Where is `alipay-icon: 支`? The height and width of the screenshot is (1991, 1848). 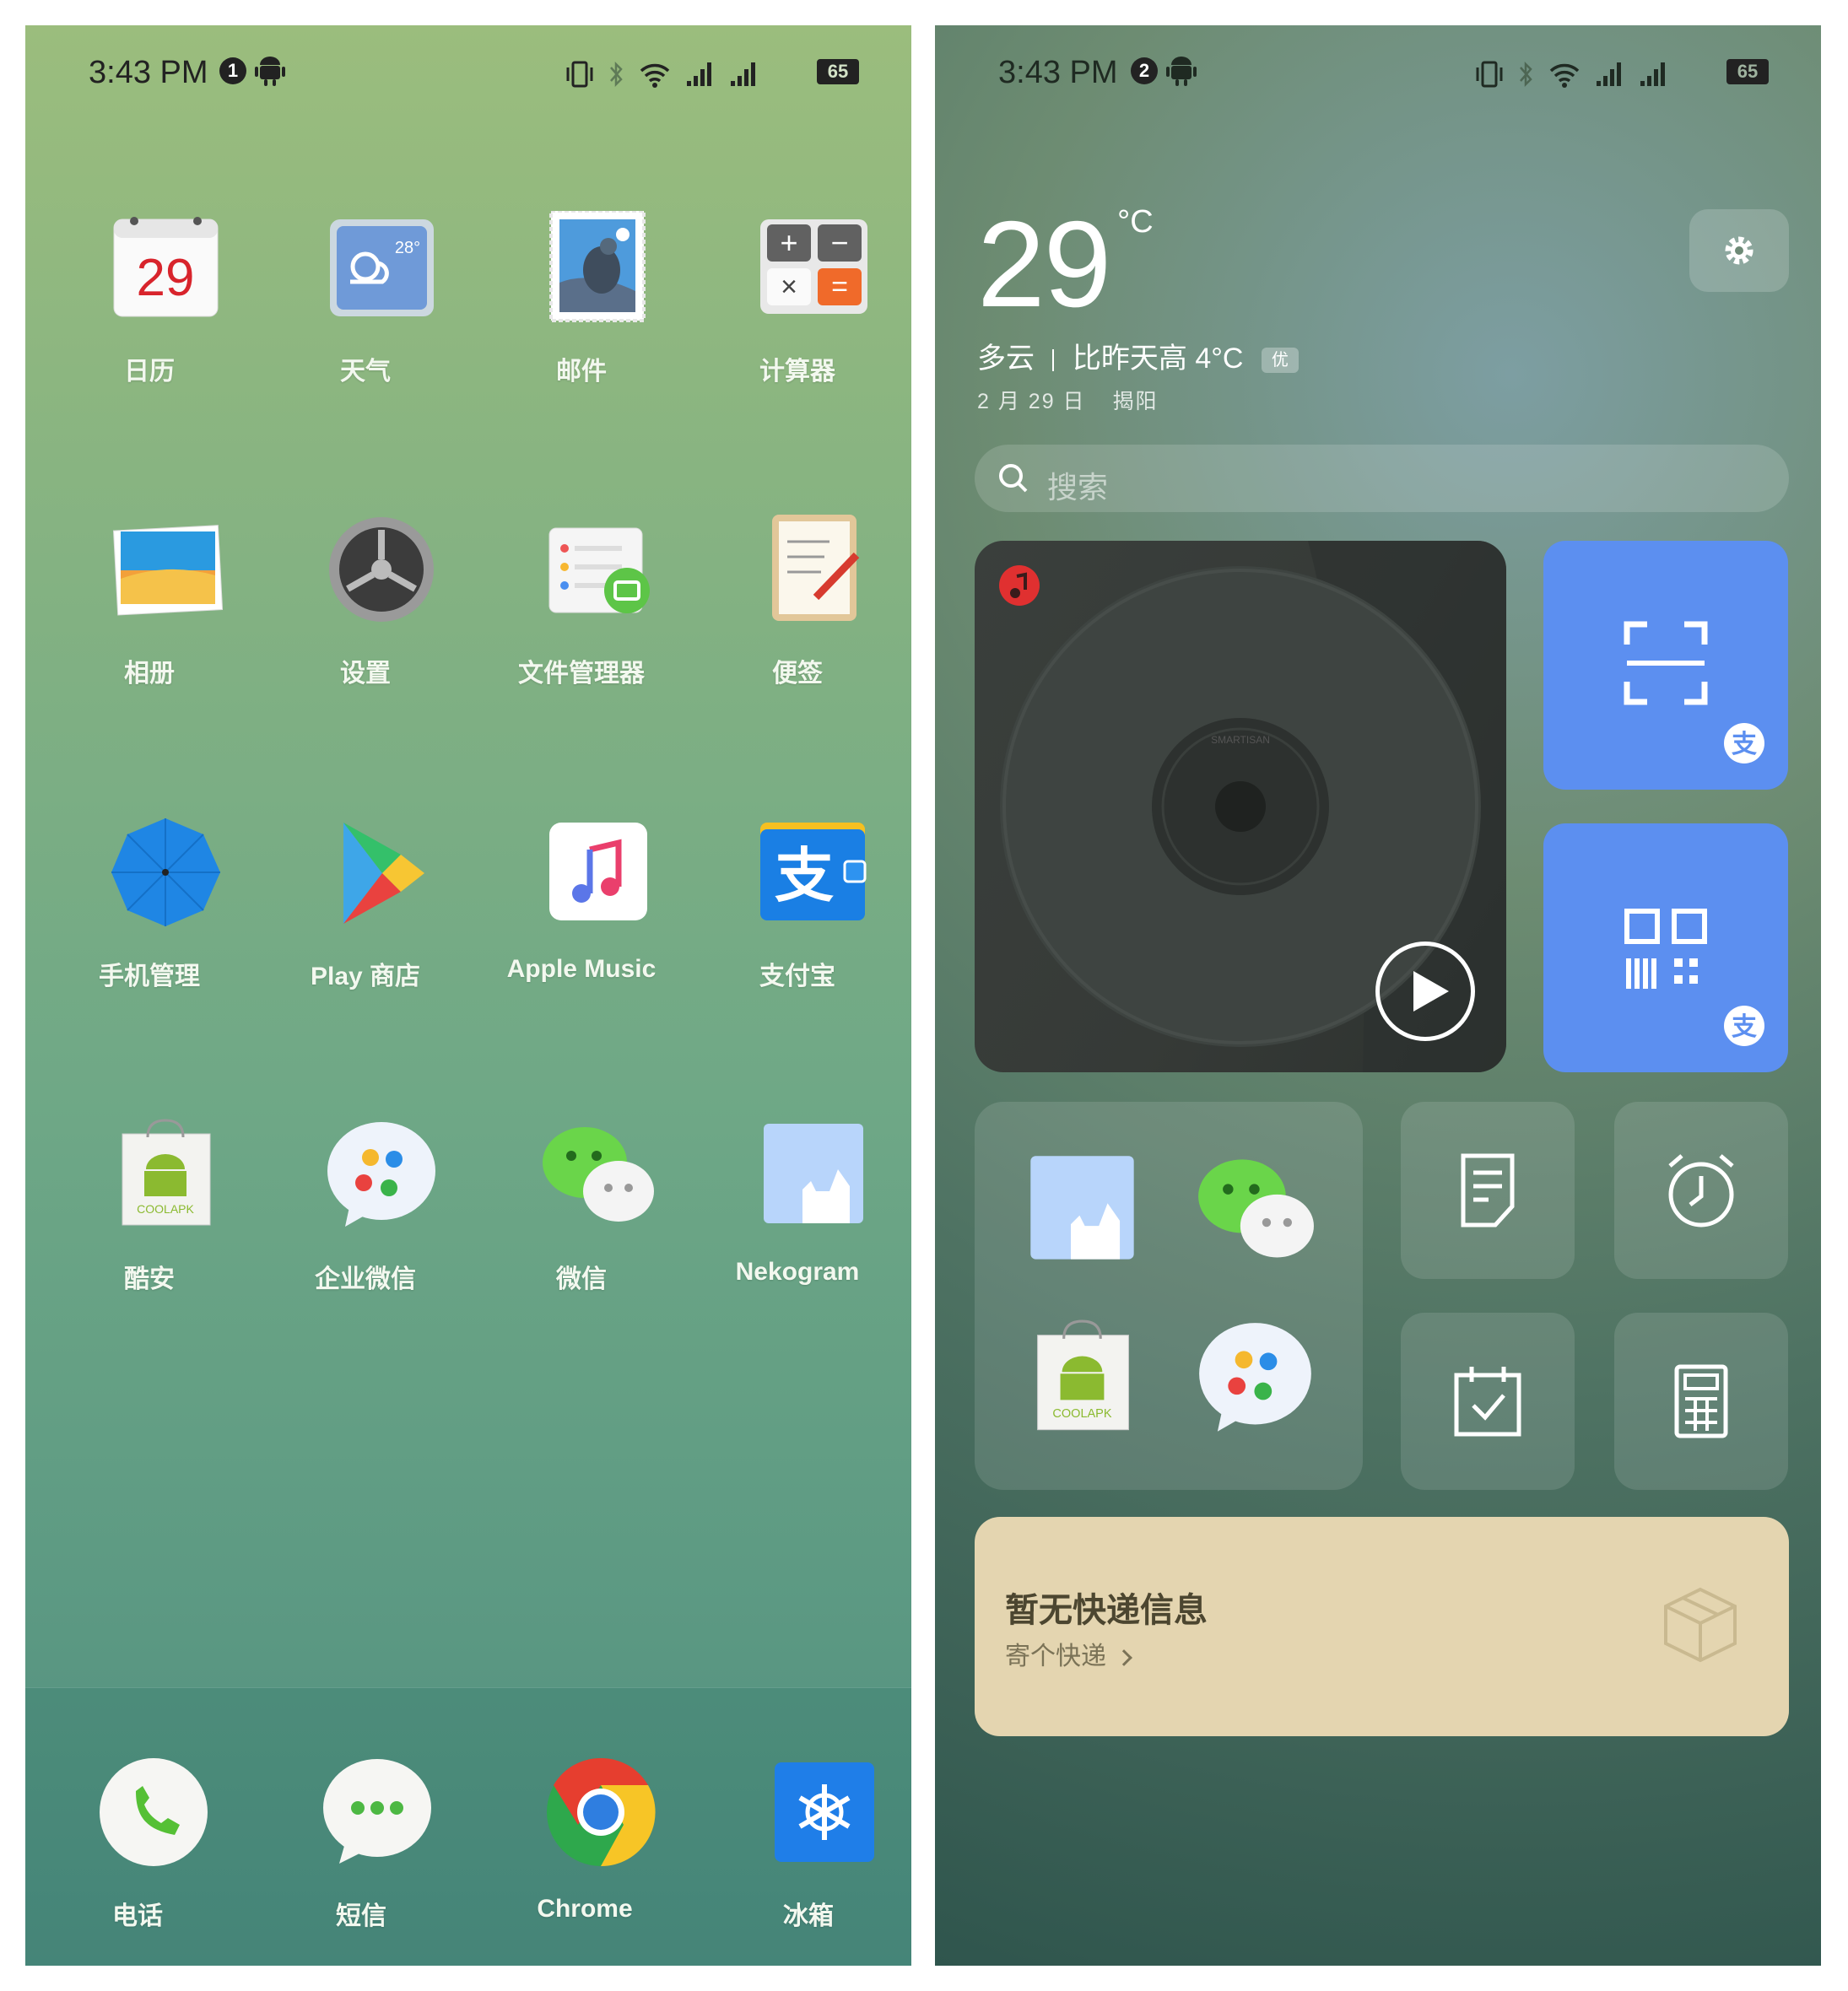 alipay-icon: 支 is located at coordinates (813, 872).